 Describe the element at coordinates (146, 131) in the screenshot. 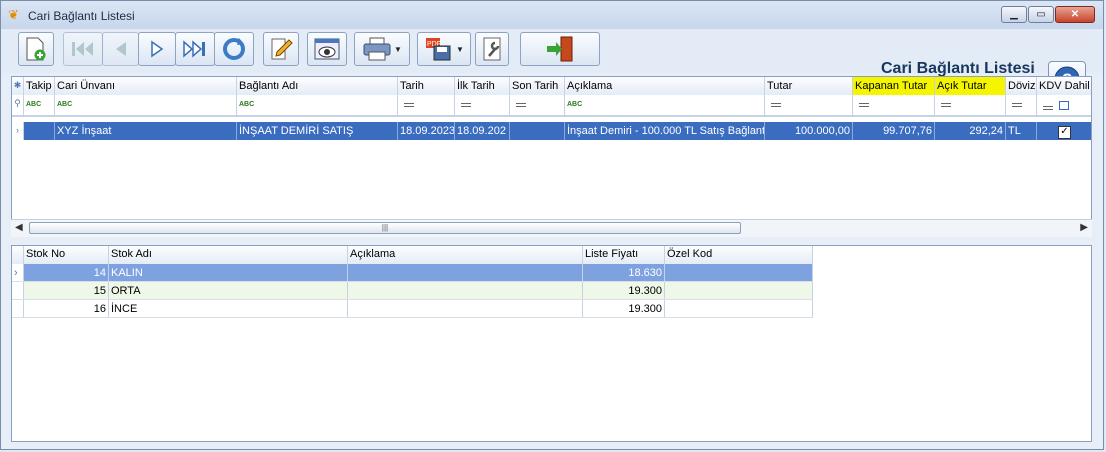

I see `cell-cari-unvani: XYZ İnşaat` at that location.